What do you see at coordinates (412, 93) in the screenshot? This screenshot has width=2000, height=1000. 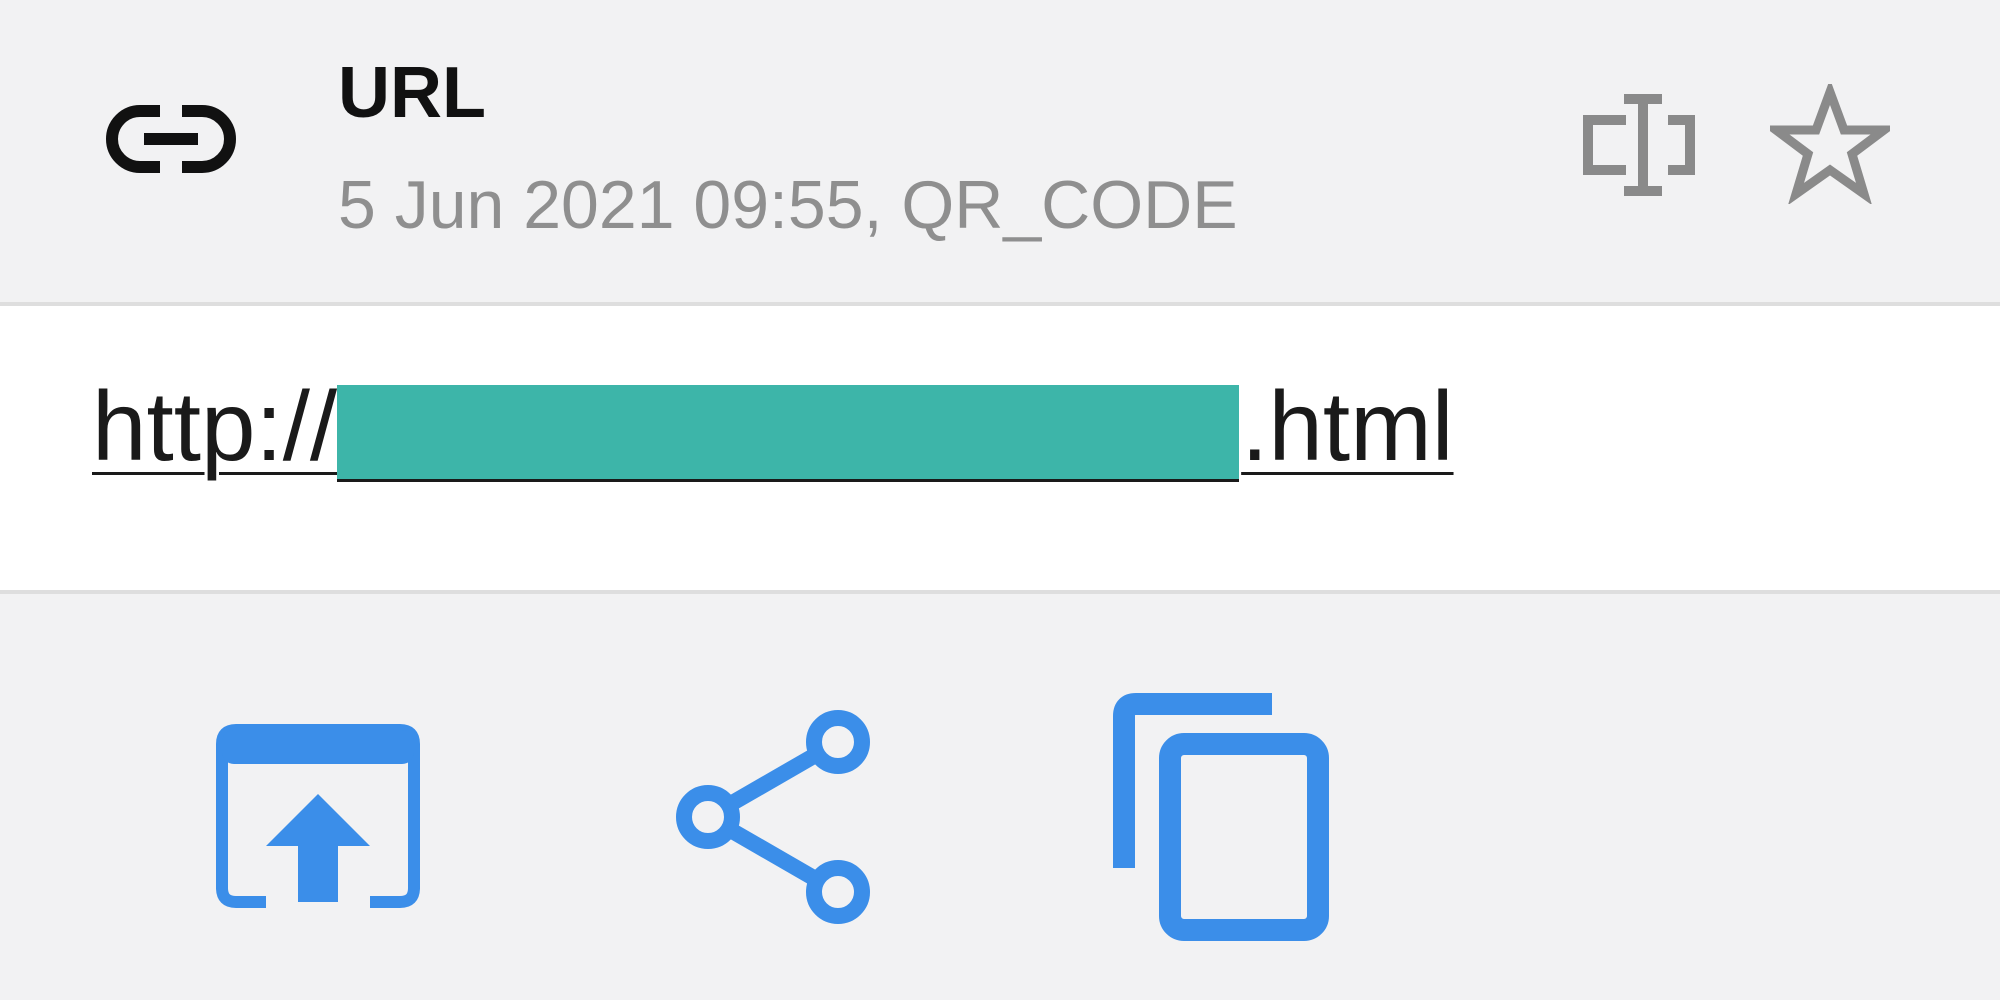 I see `item-title: URL` at bounding box center [412, 93].